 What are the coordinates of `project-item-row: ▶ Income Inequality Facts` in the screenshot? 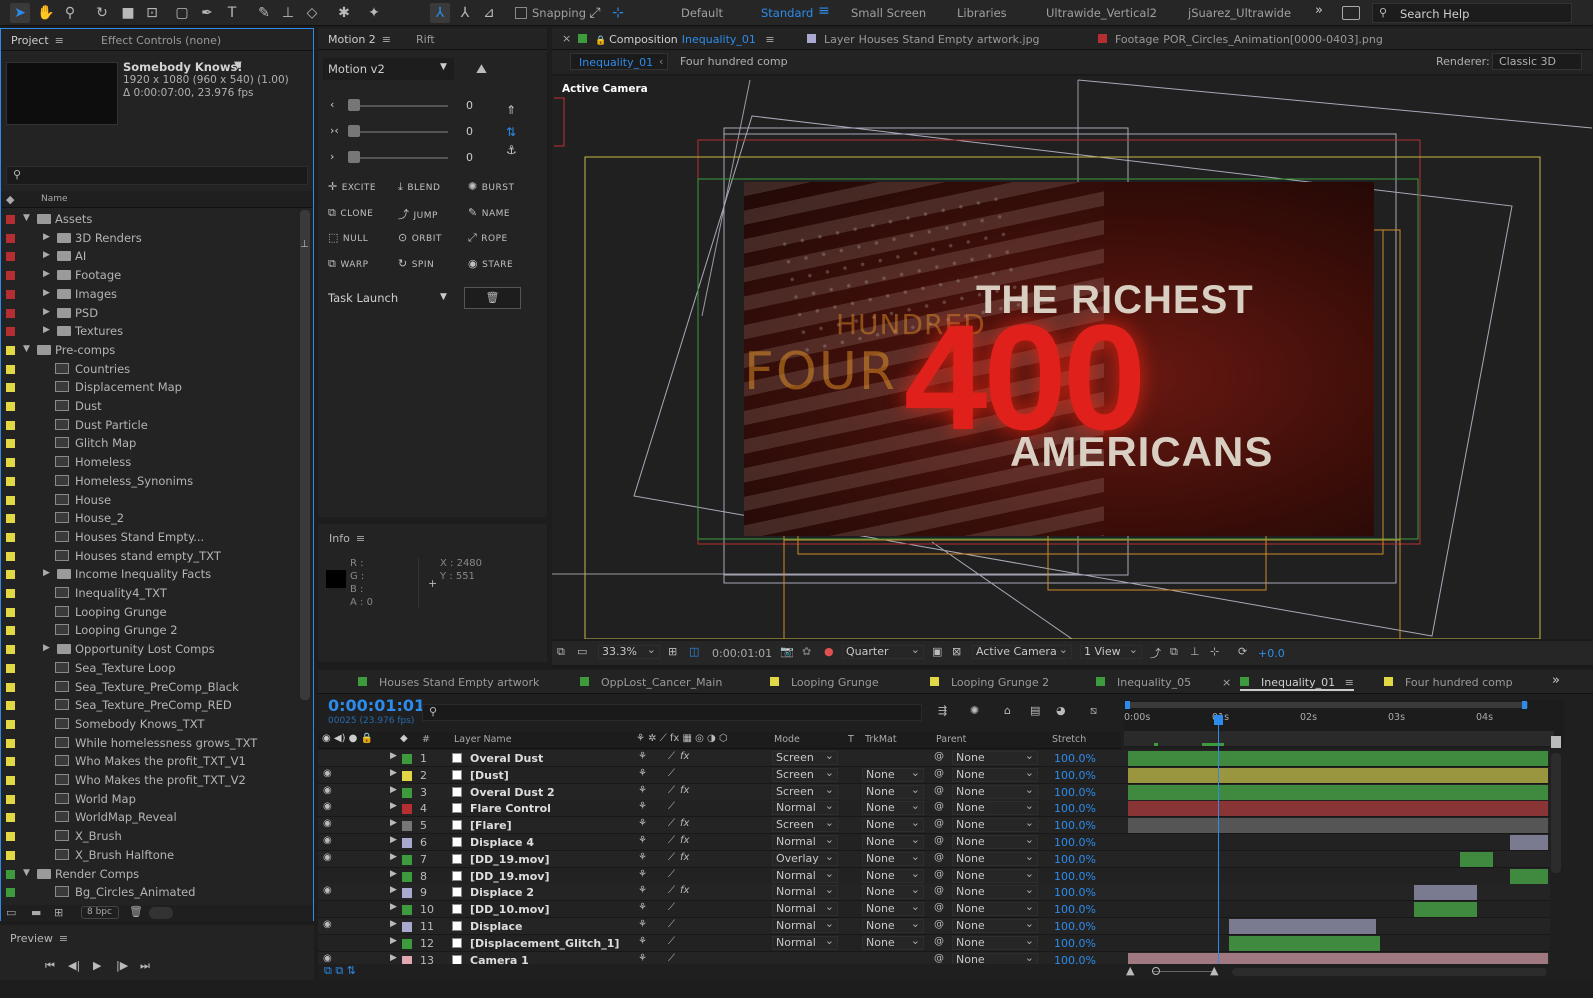 It's located at (151, 574).